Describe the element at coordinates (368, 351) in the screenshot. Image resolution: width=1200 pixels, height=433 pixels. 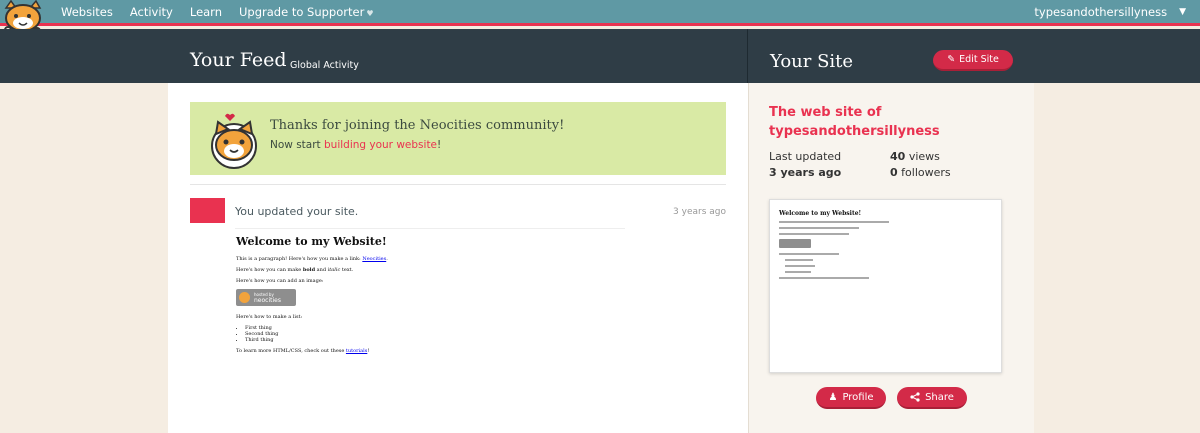
I see `p5-suffix: !` at that location.